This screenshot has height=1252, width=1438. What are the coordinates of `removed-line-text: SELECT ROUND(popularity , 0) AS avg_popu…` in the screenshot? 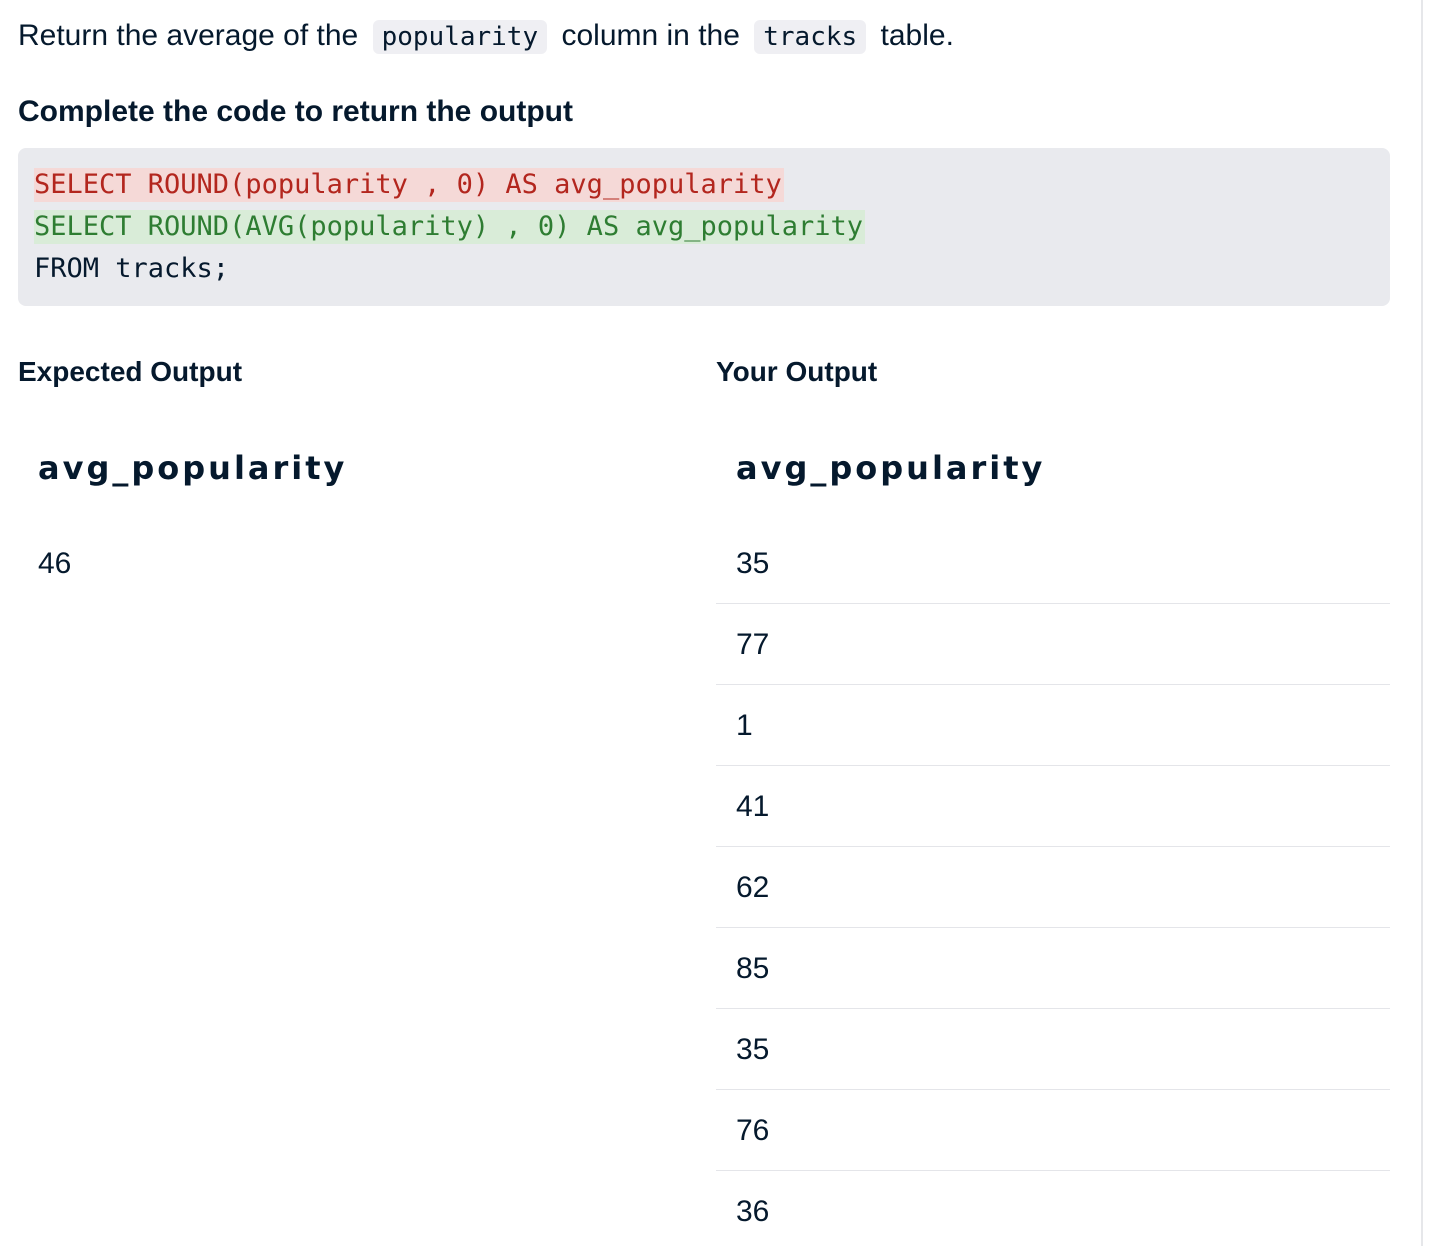 It's located at (409, 185).